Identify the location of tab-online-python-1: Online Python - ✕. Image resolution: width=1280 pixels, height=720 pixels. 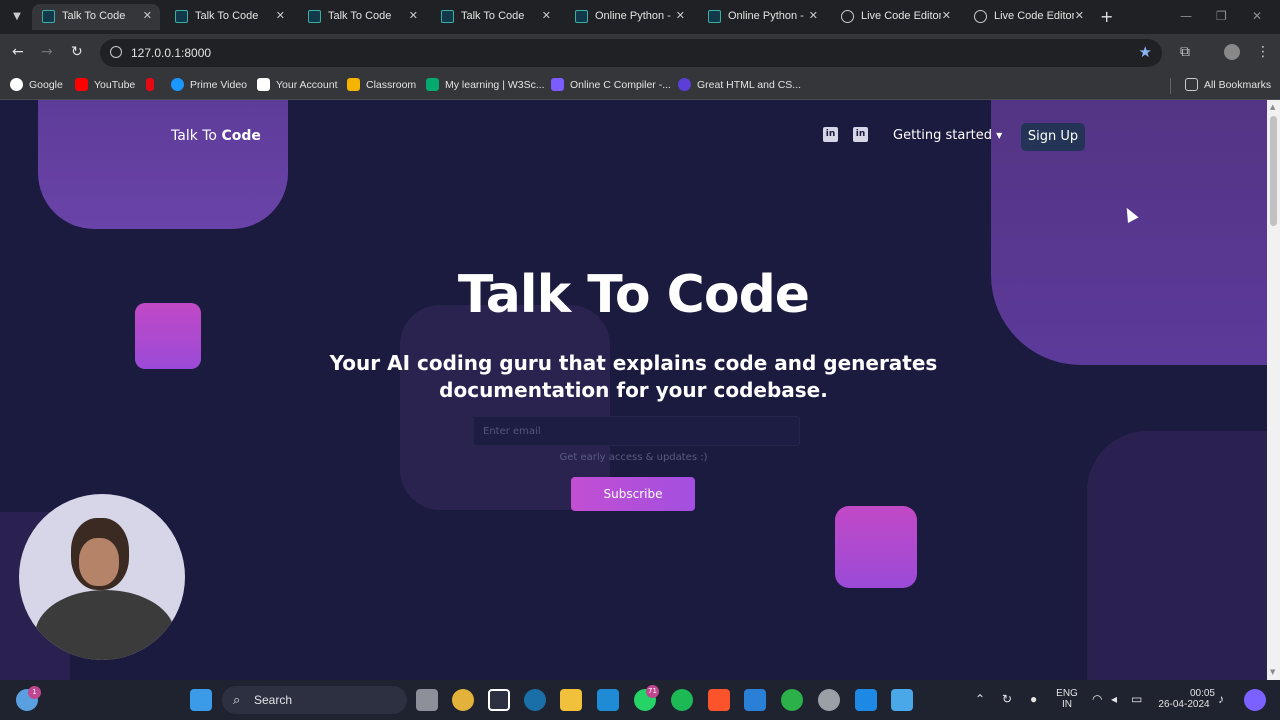
(629, 17).